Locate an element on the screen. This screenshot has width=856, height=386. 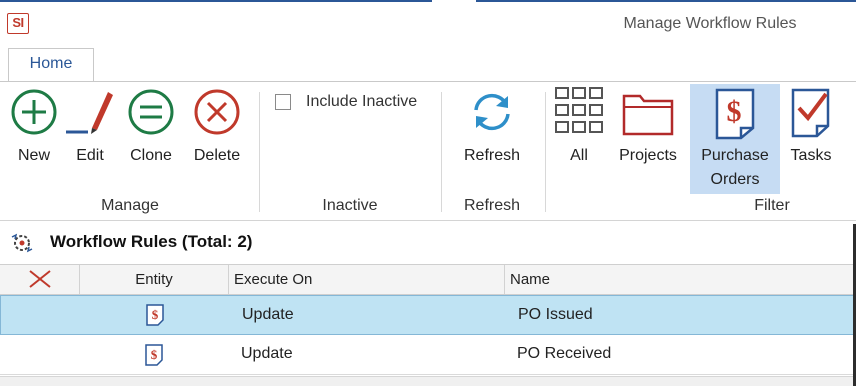
delete-label: Delete is located at coordinates (217, 155).